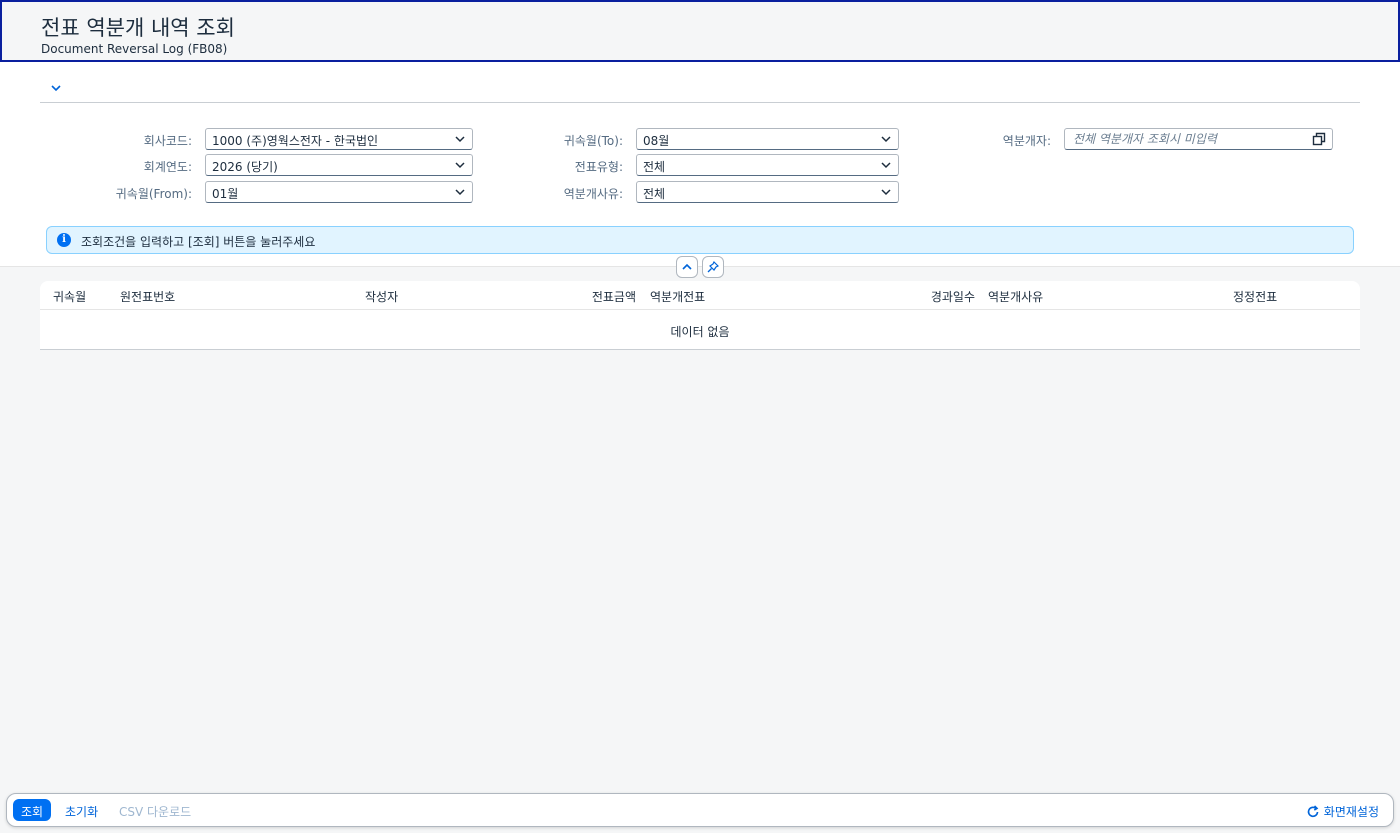 Image resolution: width=1400 pixels, height=833 pixels. What do you see at coordinates (700, 332) in the screenshot?
I see `table-empty-text: 데이터 없음` at bounding box center [700, 332].